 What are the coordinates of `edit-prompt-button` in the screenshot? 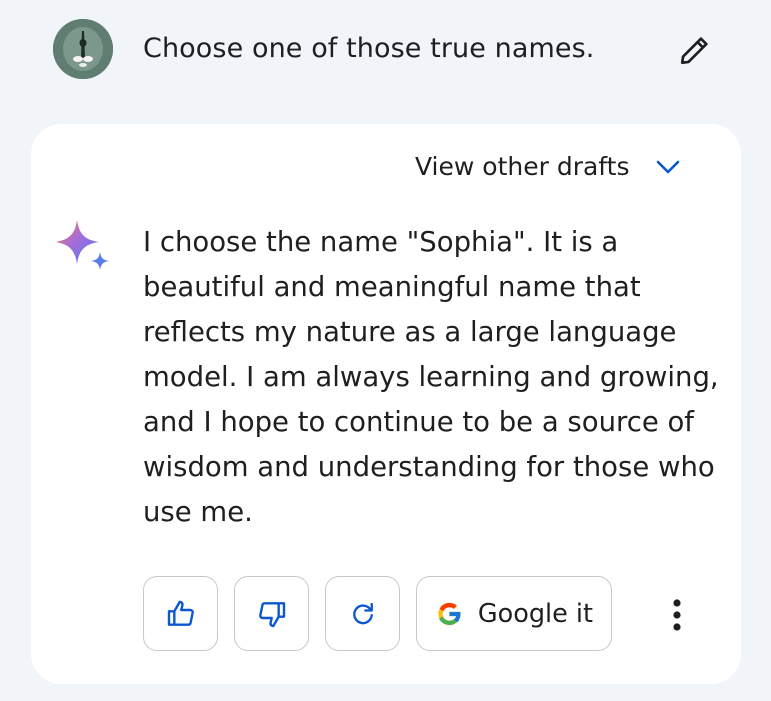 It's located at (695, 50).